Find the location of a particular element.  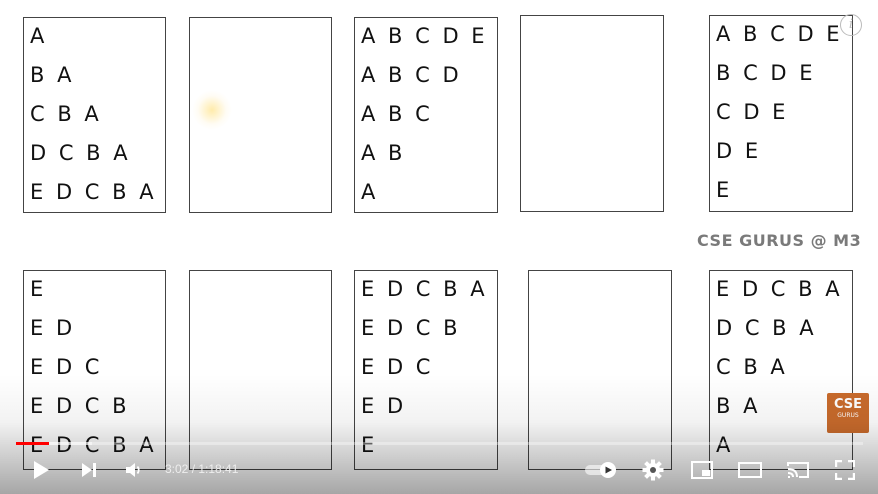

fullscreen-icon is located at coordinates (845, 470).